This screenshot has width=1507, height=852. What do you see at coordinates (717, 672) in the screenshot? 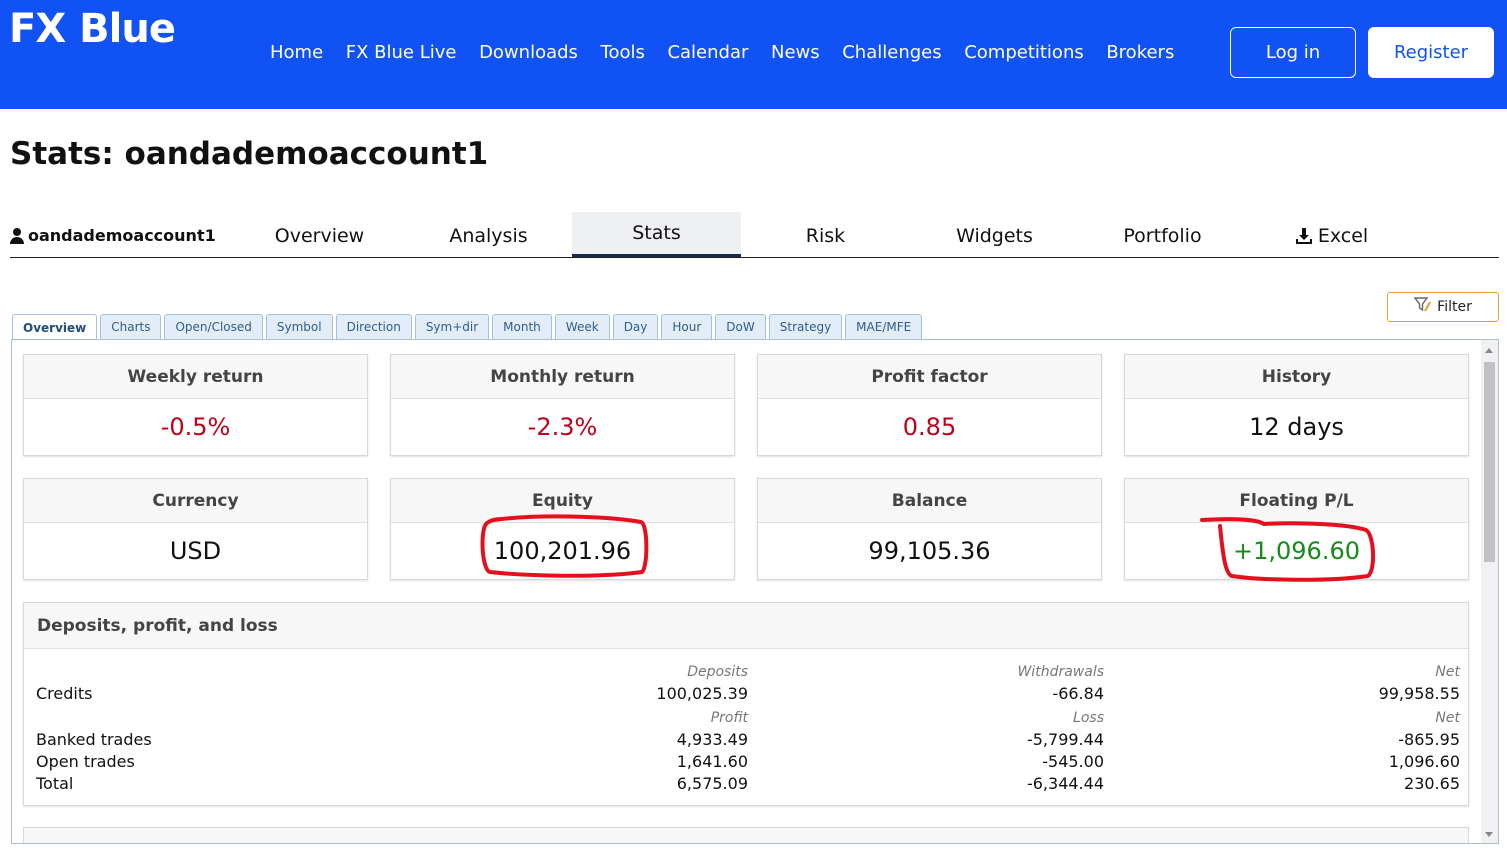
I see `col-deposits: Deposits` at bounding box center [717, 672].